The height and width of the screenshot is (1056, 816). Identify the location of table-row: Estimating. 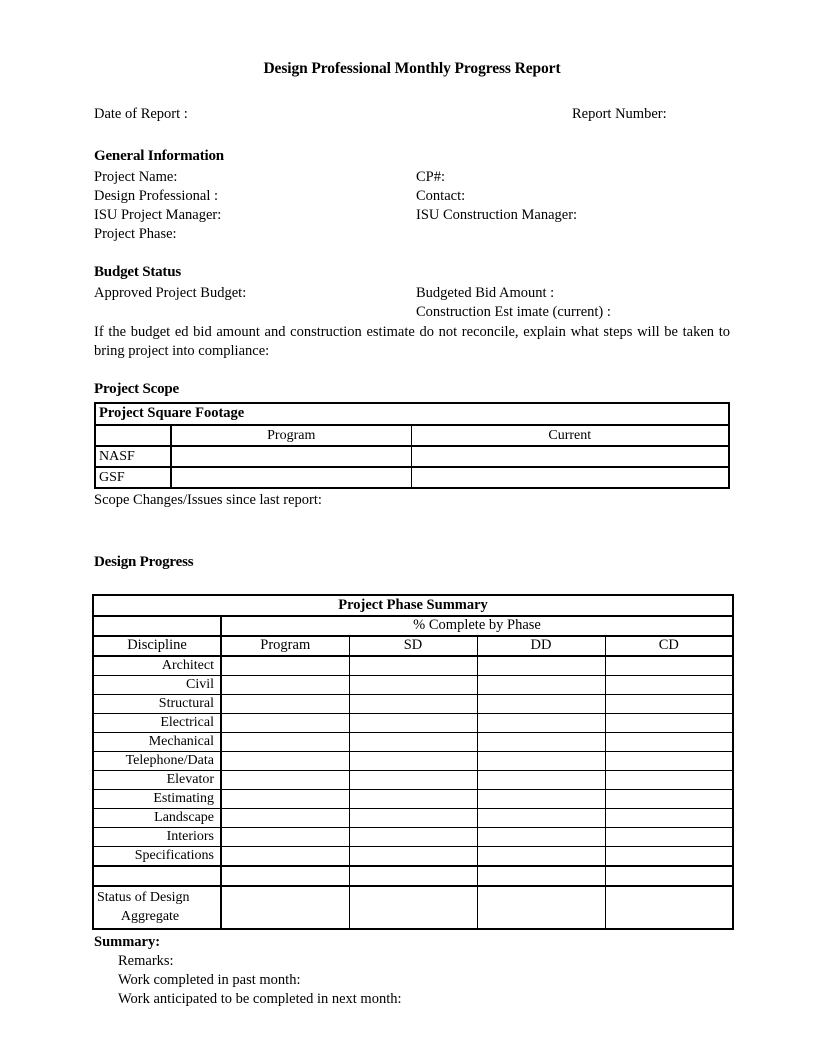
(413, 798).